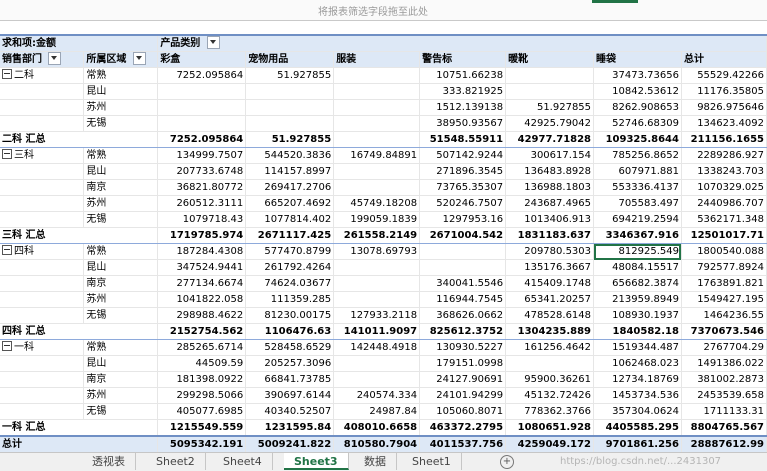  I want to click on add-sheet-icon: +, so click(507, 462).